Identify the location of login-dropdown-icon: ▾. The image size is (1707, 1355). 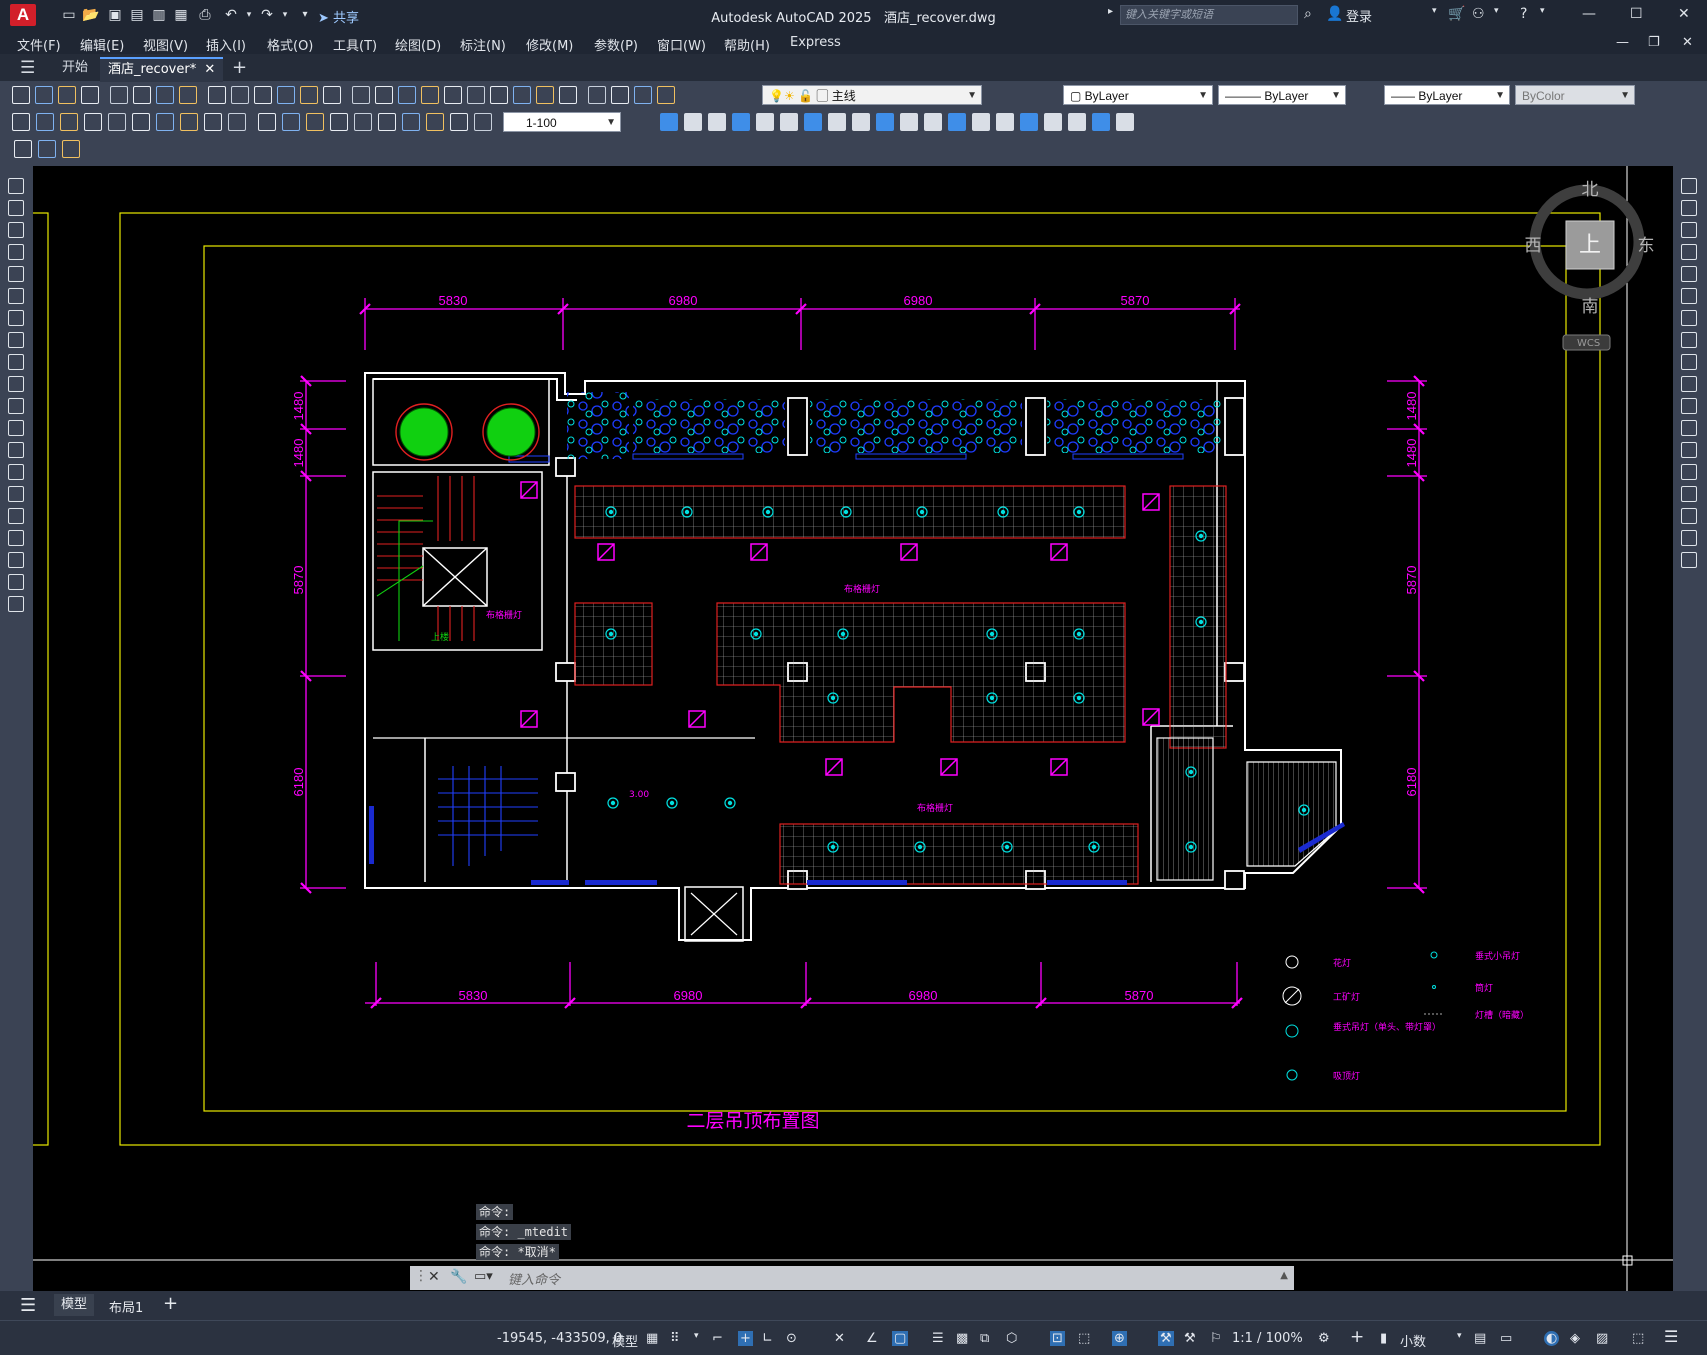
(1434, 11).